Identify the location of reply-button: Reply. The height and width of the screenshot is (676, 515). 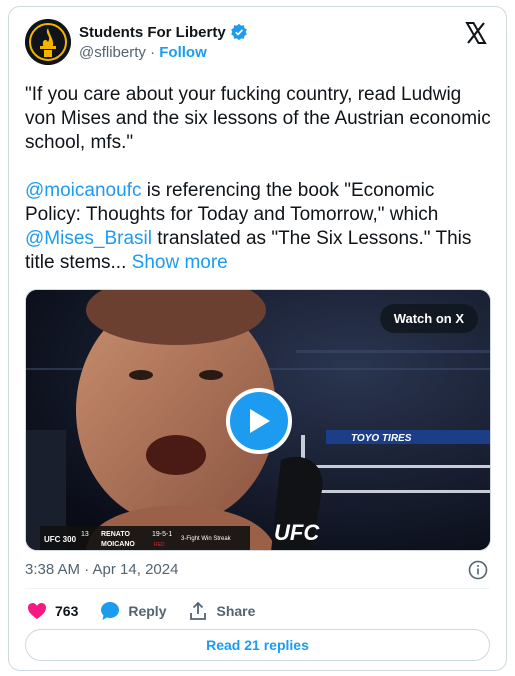
(133, 611).